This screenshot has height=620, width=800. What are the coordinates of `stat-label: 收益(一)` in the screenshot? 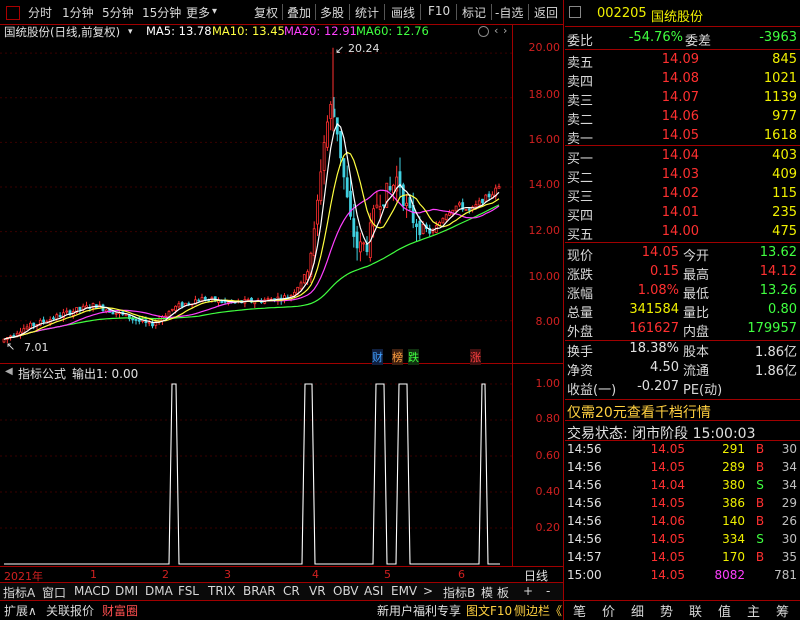 It's located at (592, 390).